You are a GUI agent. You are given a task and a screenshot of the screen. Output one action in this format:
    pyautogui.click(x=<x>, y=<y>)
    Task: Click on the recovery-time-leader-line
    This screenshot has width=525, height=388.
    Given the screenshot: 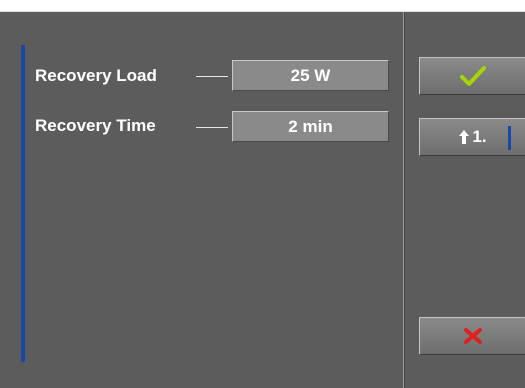 What is the action you would take?
    pyautogui.click(x=212, y=127)
    